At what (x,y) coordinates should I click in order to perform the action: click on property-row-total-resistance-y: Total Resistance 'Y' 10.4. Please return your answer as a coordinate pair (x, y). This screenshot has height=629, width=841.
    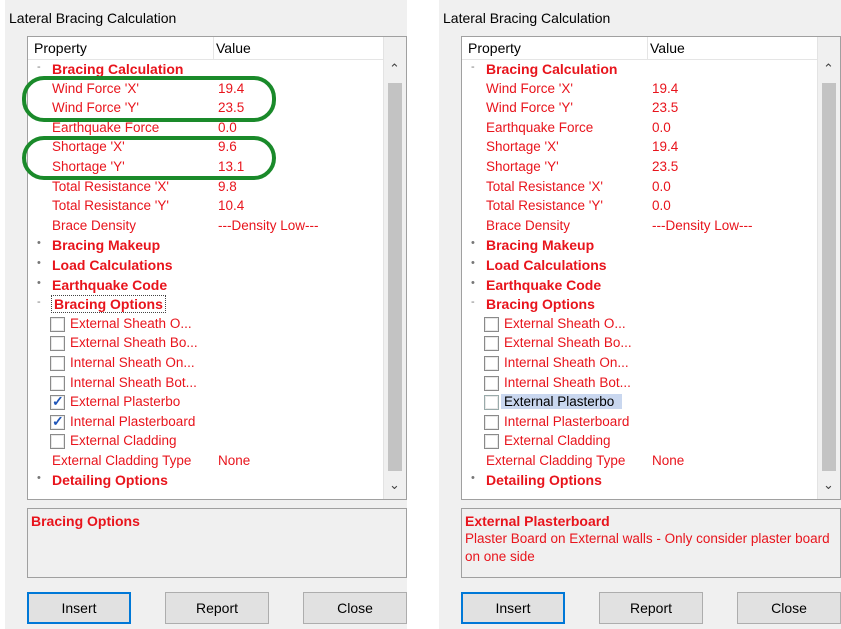
    Looking at the image, I should click on (206, 207).